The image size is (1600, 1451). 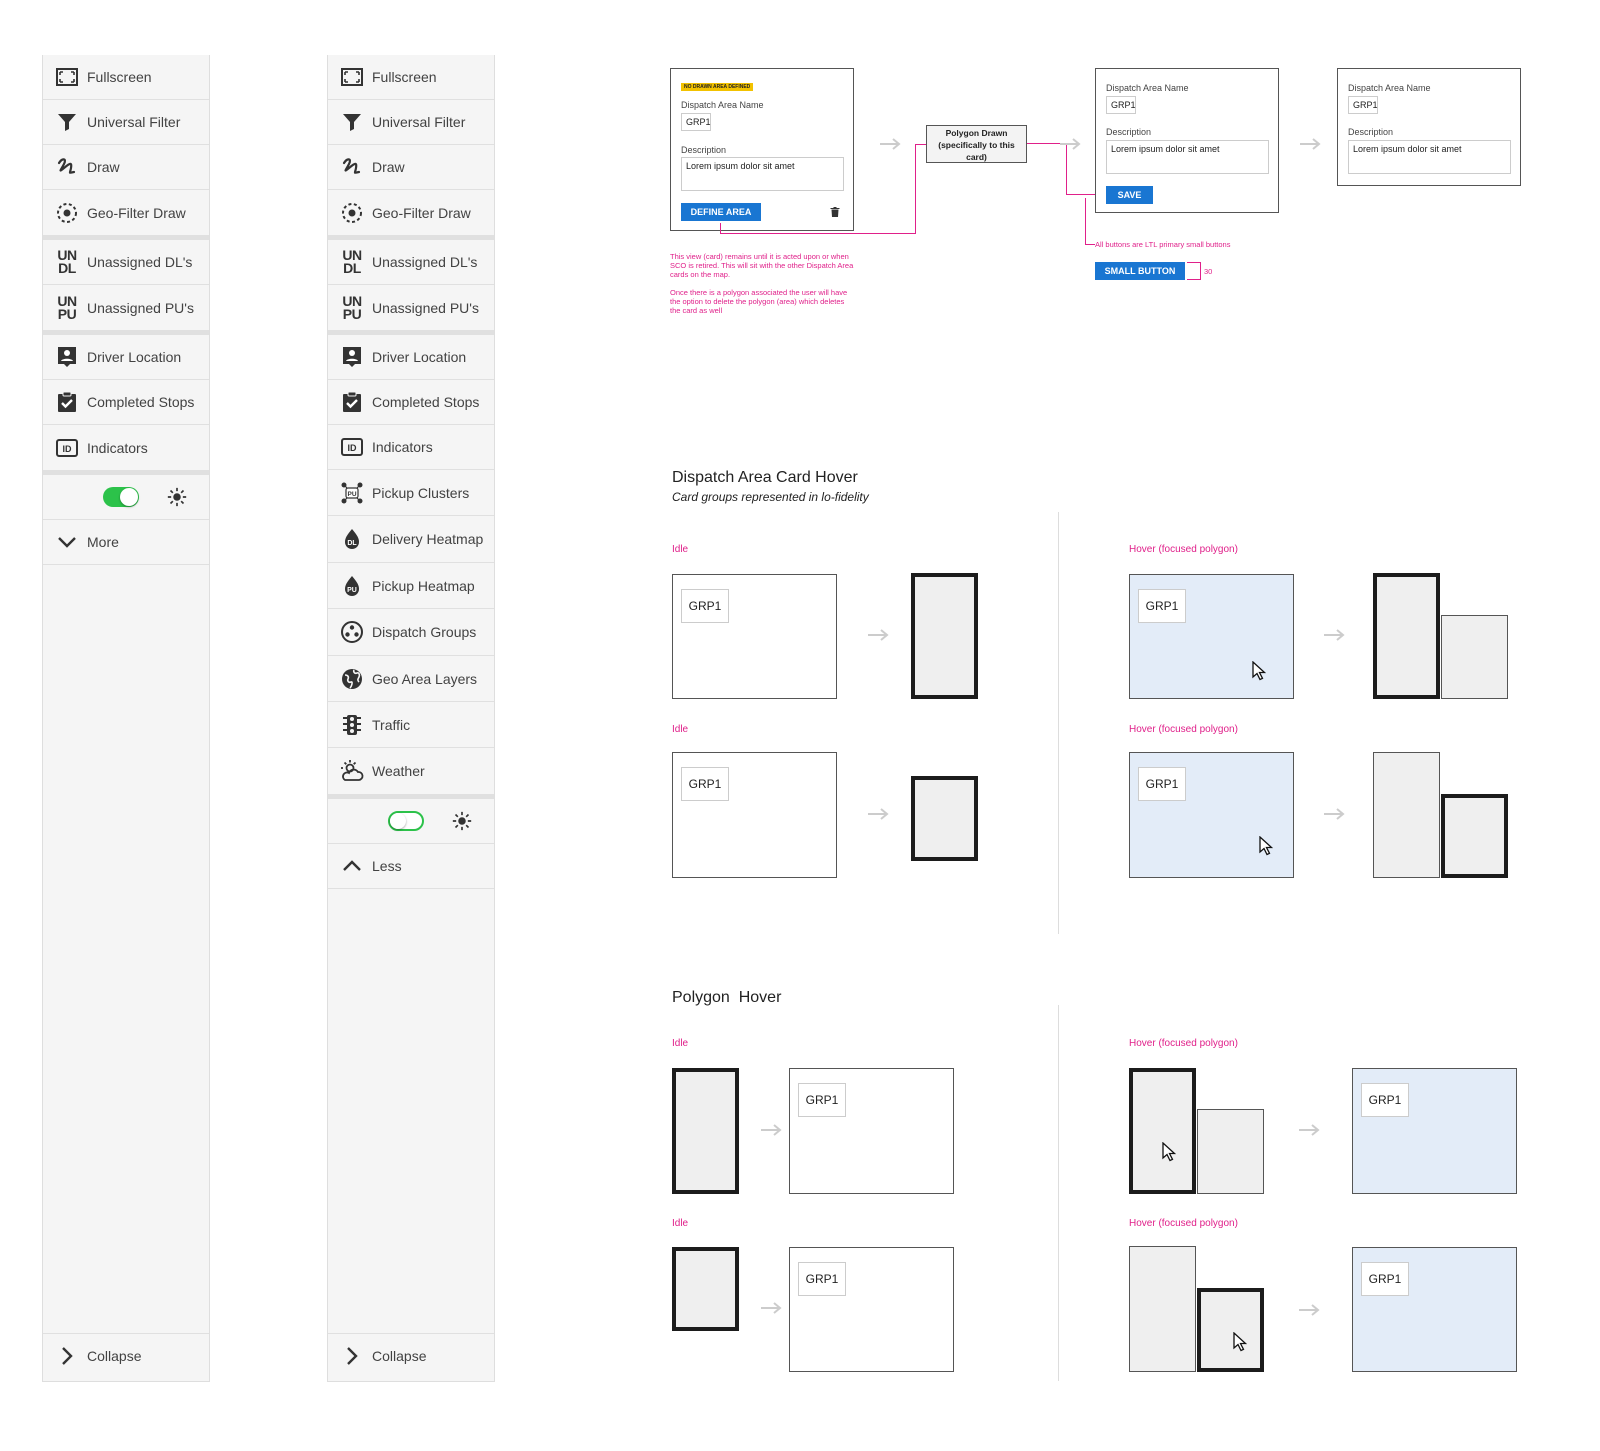 I want to click on trash-icon, so click(x=835, y=212).